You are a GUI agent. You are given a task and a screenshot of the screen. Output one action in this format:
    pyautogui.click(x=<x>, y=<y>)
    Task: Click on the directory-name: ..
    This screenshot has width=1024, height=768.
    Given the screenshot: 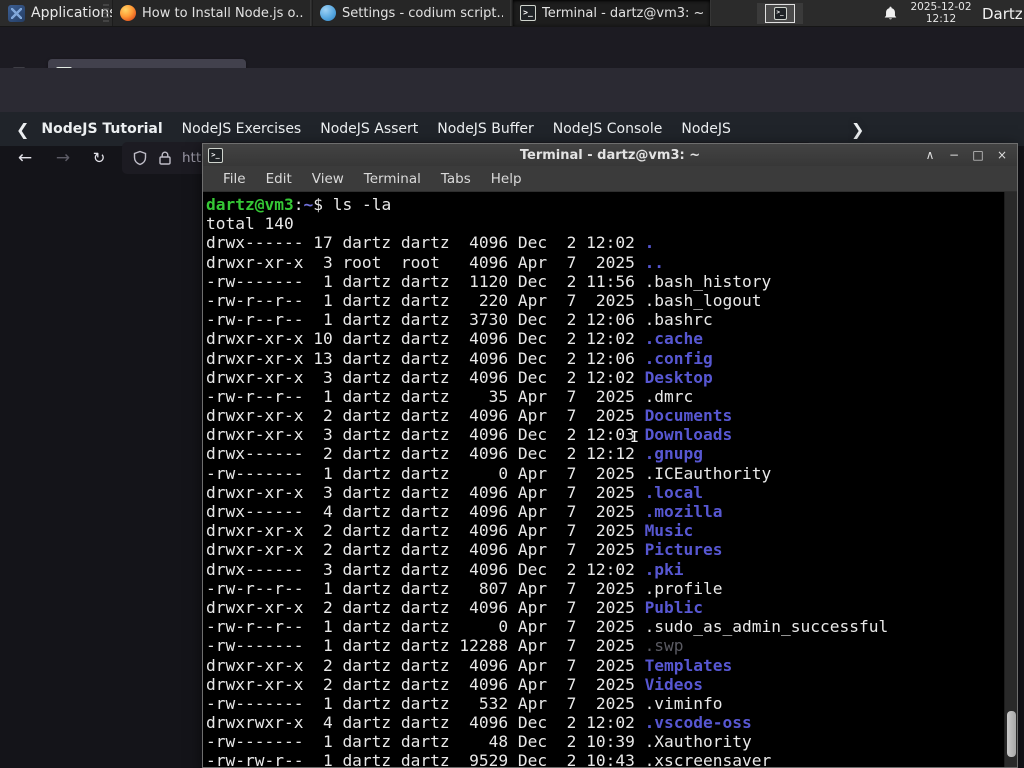 What is the action you would take?
    pyautogui.click(x=654, y=262)
    